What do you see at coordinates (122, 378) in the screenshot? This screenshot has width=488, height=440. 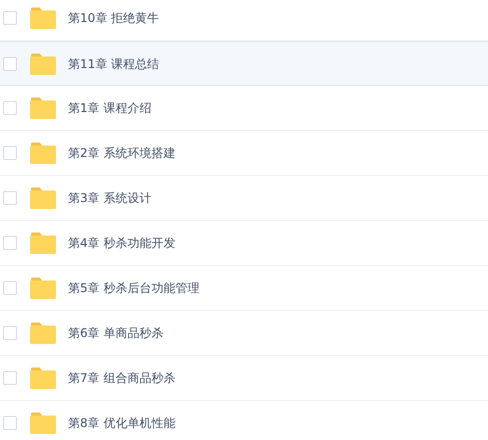 I see `folder-name: 第7章 组合商品秒杀` at bounding box center [122, 378].